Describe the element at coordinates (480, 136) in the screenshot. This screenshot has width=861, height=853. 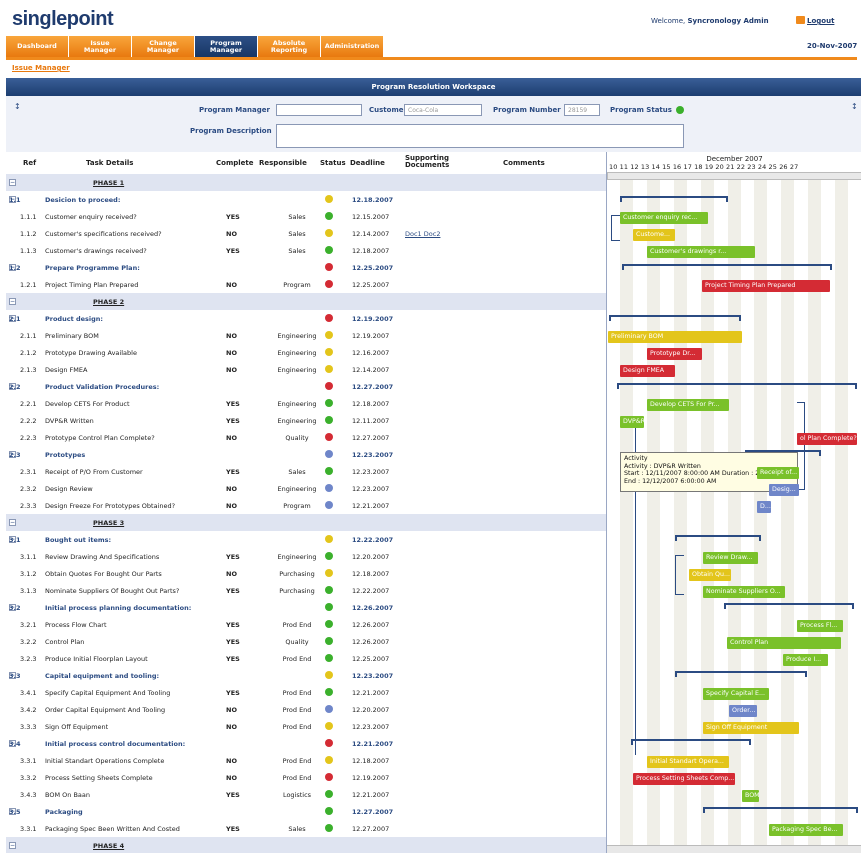
I see `program-description-field` at that location.